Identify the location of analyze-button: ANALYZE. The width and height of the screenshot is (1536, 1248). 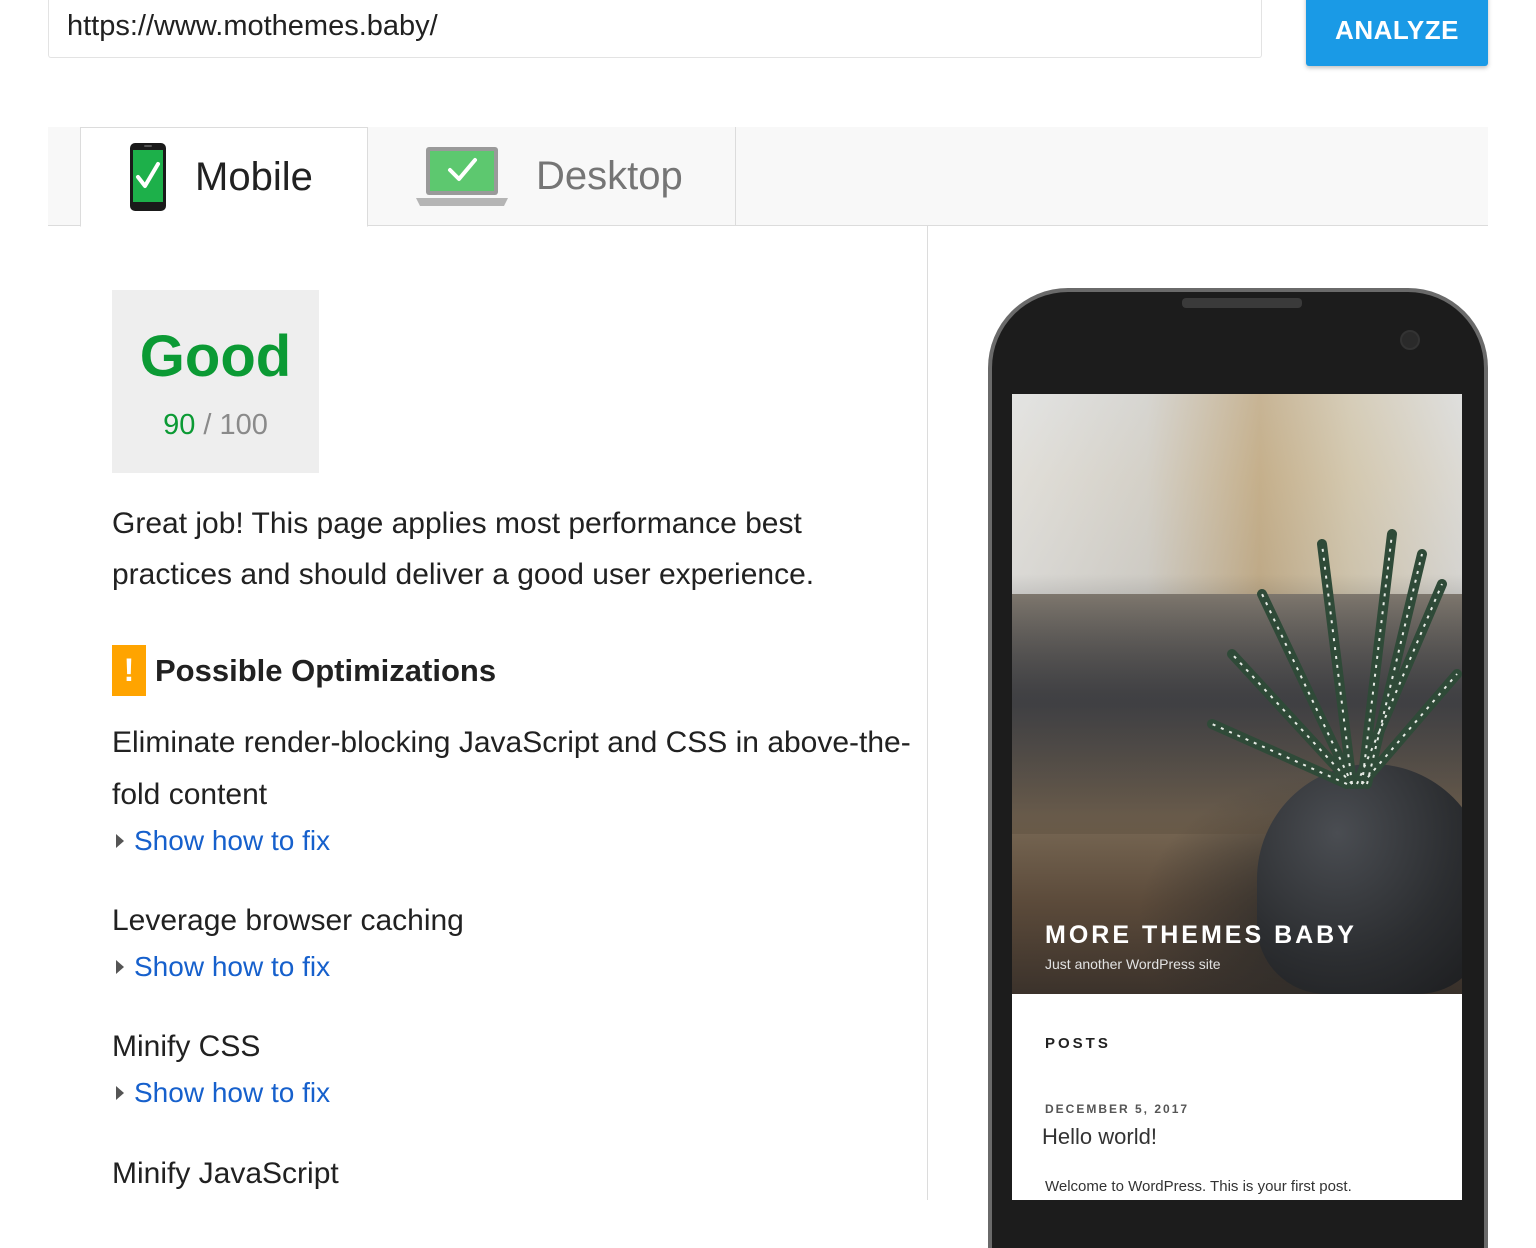
(1397, 33).